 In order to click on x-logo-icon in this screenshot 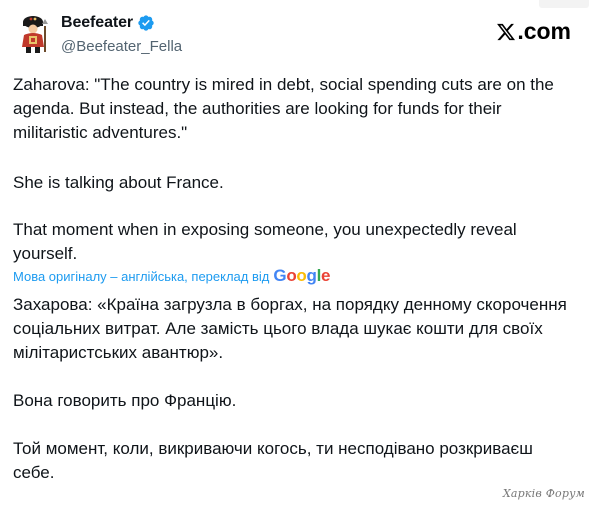, I will do `click(506, 31)`.